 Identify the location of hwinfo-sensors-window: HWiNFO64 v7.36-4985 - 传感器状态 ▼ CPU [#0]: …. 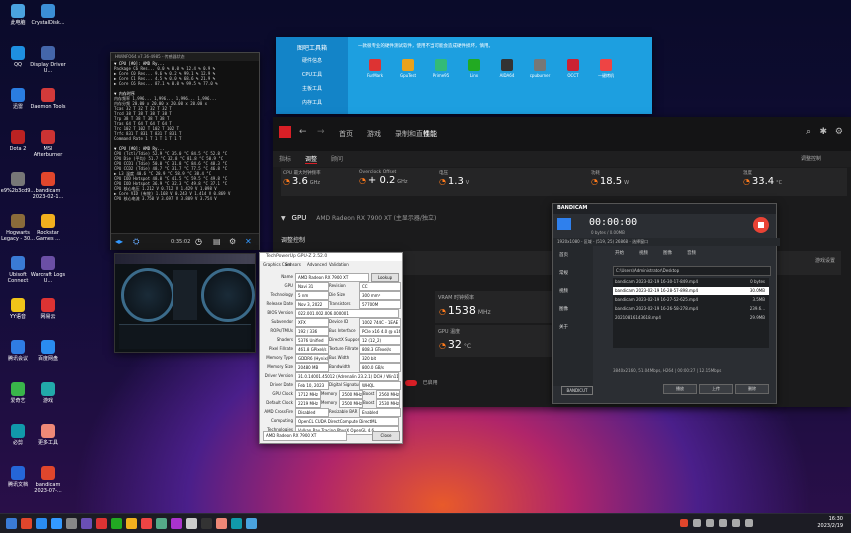
(185, 151).